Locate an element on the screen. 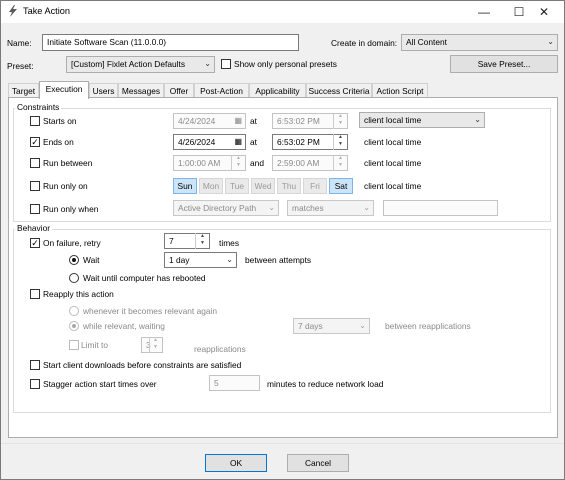 The image size is (565, 480). behavior-title: Behavior is located at coordinates (34, 228).